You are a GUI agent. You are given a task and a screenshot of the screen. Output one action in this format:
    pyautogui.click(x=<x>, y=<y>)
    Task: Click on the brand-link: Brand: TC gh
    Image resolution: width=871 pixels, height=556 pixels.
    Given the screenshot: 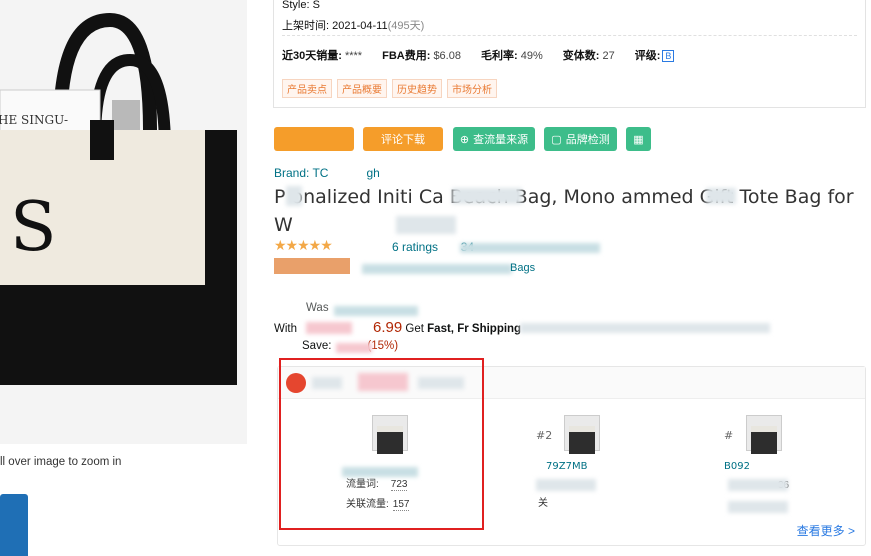 What is the action you would take?
    pyautogui.click(x=327, y=173)
    